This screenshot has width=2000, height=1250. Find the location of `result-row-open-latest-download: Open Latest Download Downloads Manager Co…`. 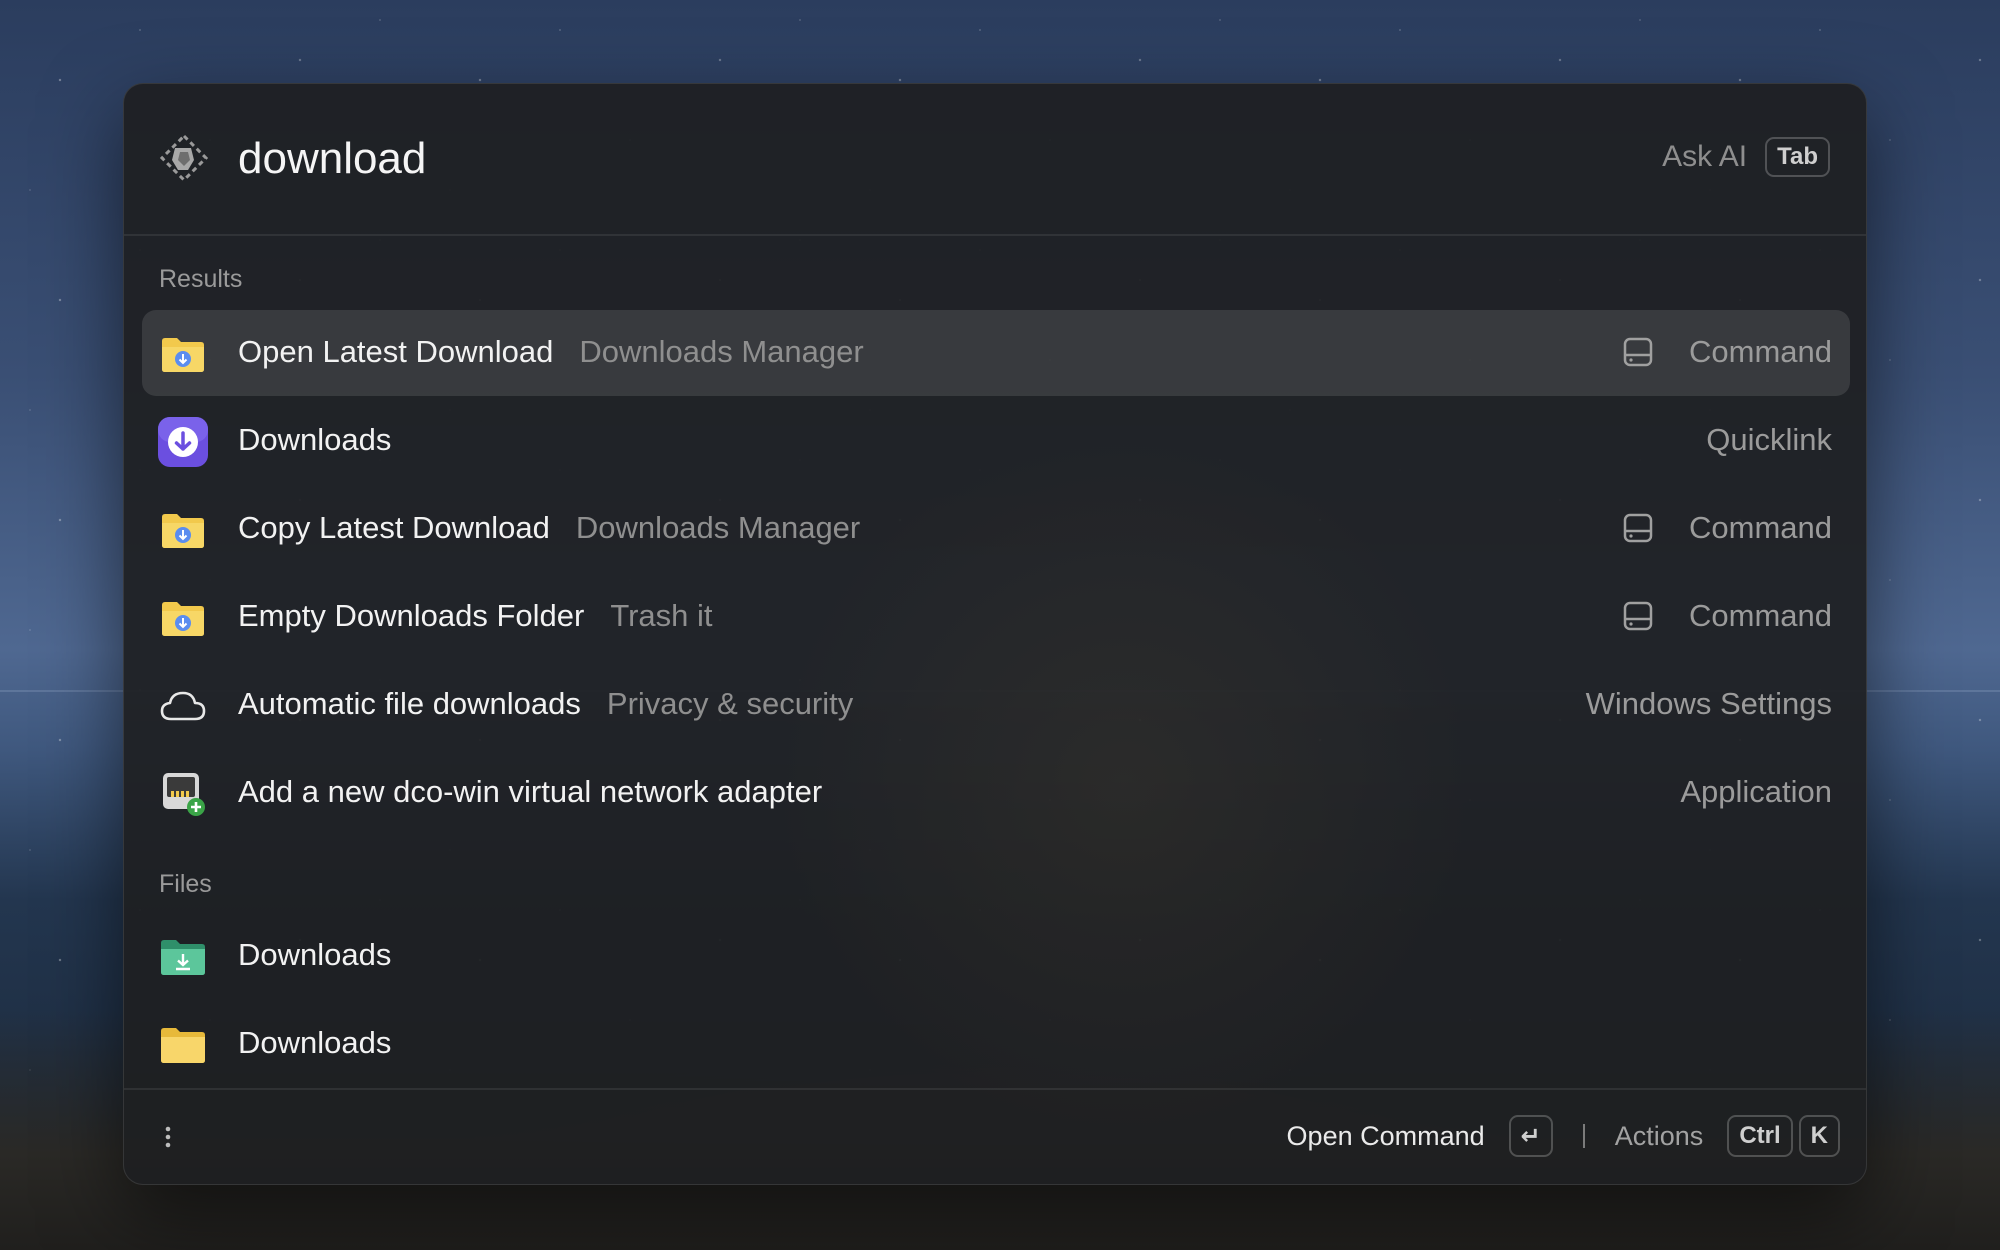

result-row-open-latest-download: Open Latest Download Downloads Manager Co… is located at coordinates (996, 353).